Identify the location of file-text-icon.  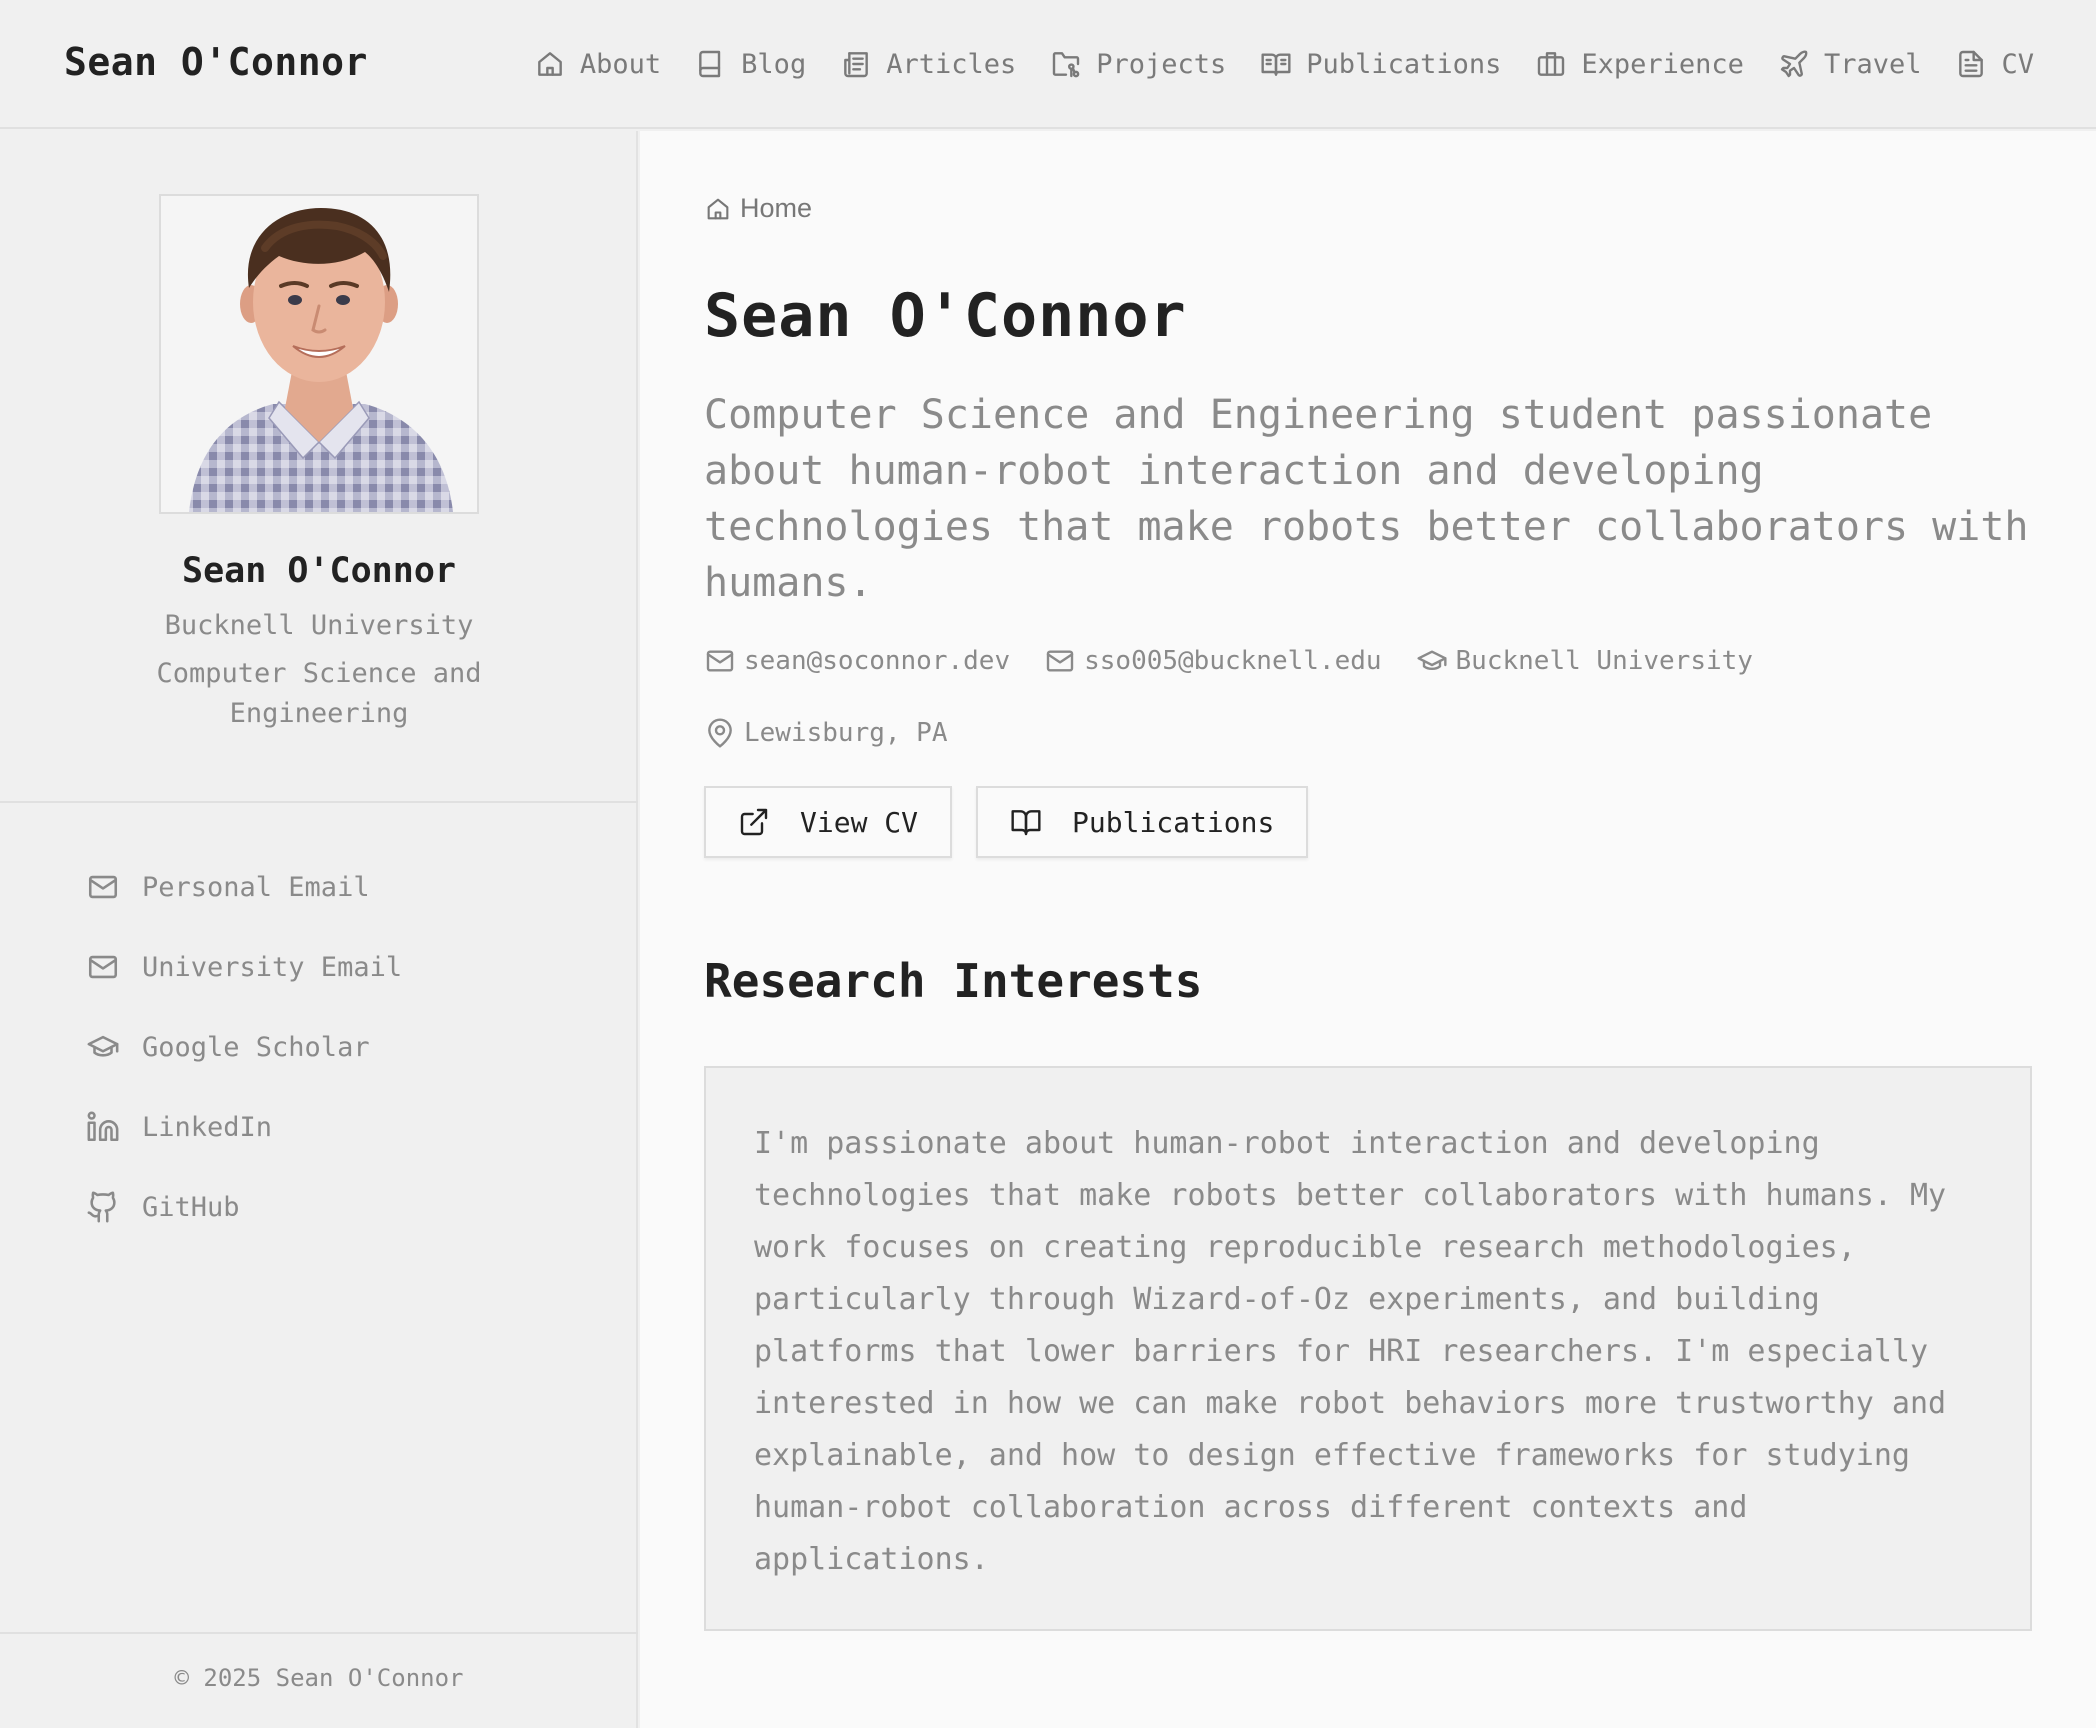
(1971, 64).